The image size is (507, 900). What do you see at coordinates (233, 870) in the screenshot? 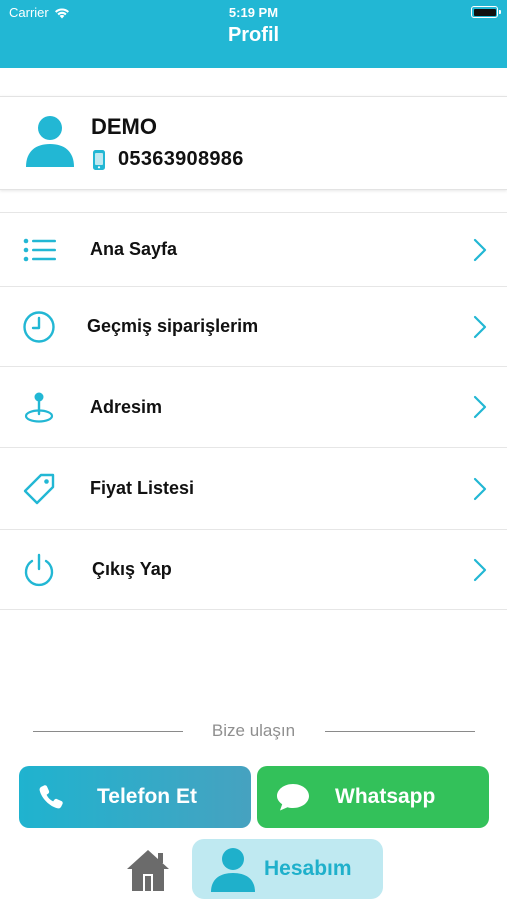
I see `user-icon` at bounding box center [233, 870].